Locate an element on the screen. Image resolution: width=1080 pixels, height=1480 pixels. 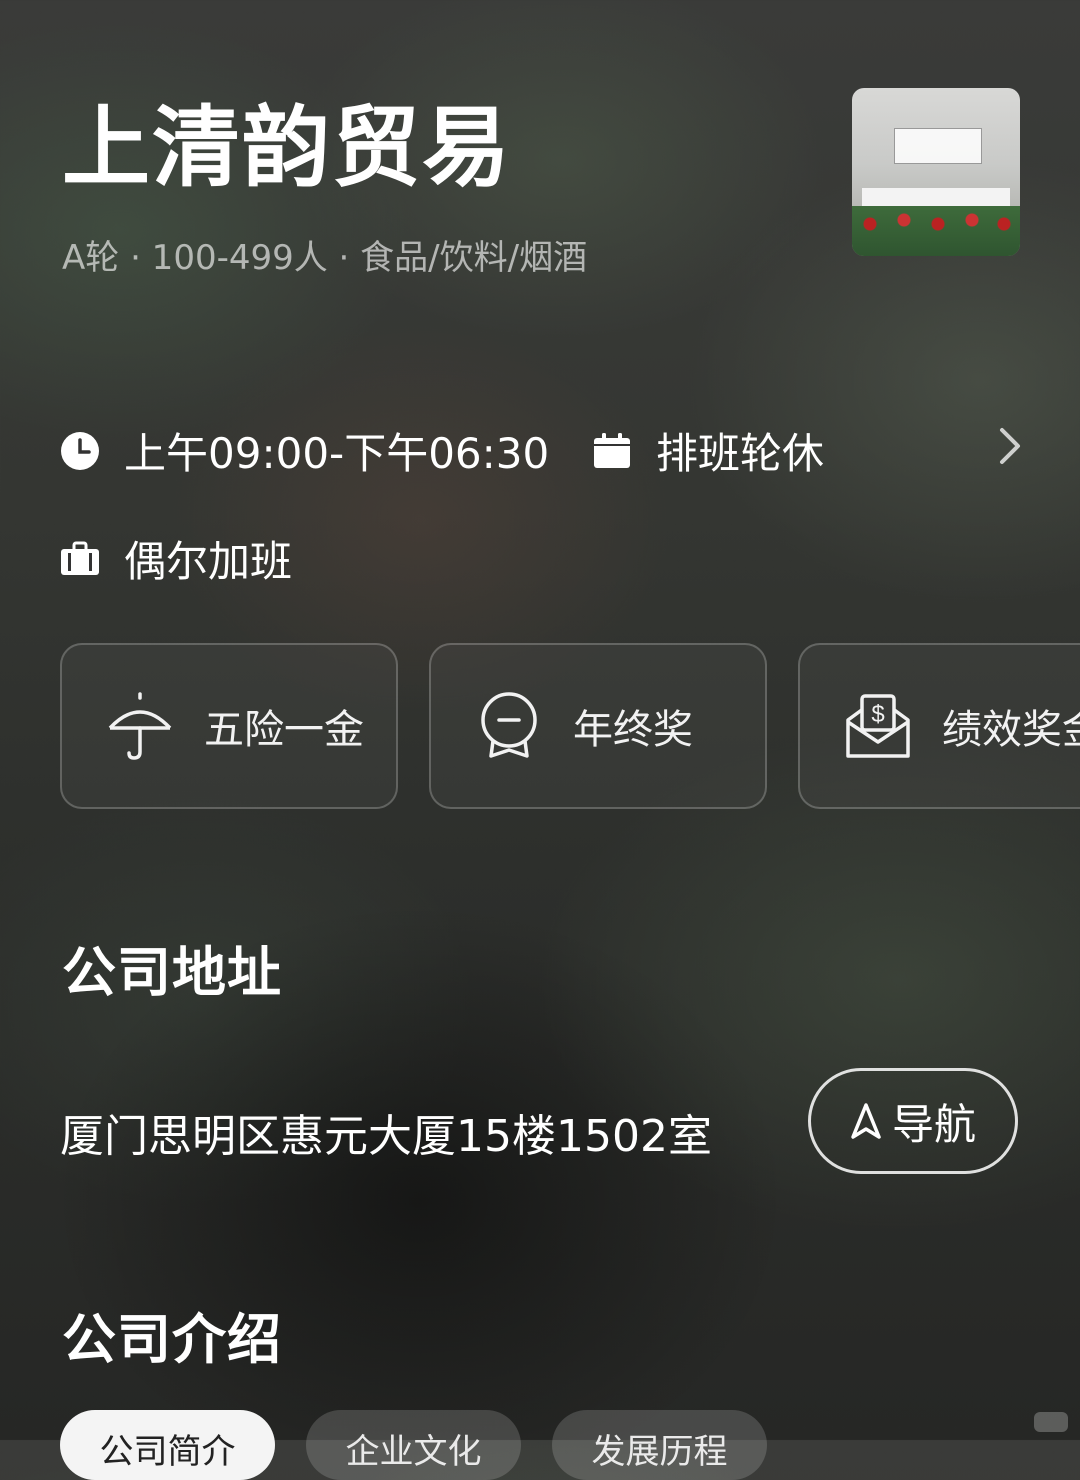
benefit-card: 年终奖 is located at coordinates (598, 726).